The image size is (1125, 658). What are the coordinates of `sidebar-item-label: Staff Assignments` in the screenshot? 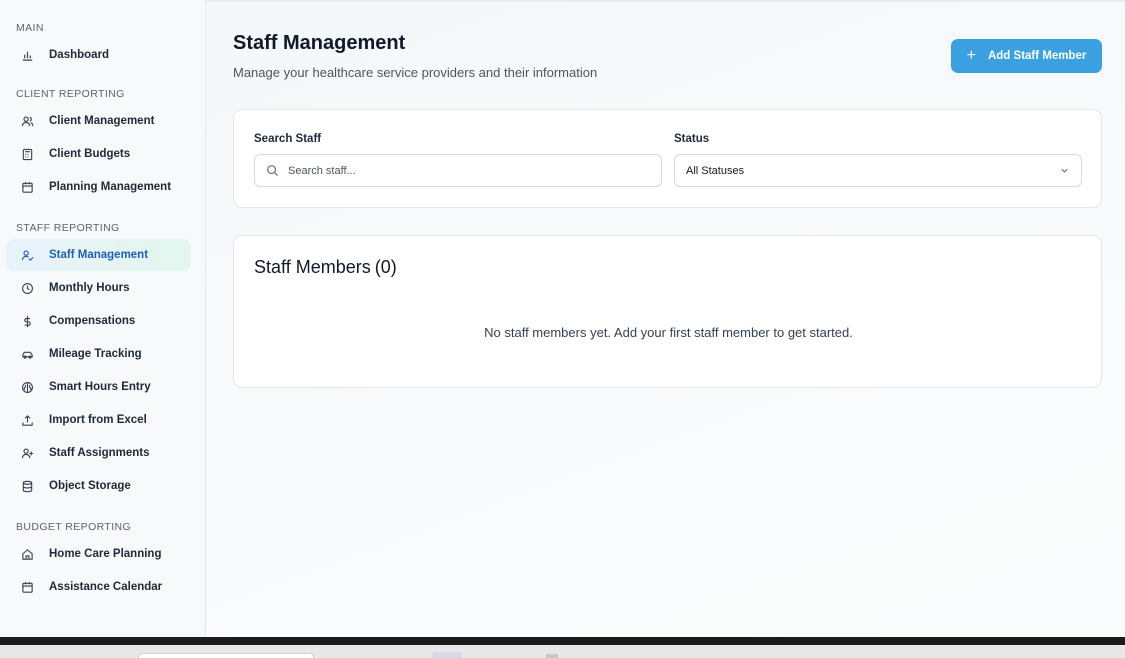 It's located at (99, 453).